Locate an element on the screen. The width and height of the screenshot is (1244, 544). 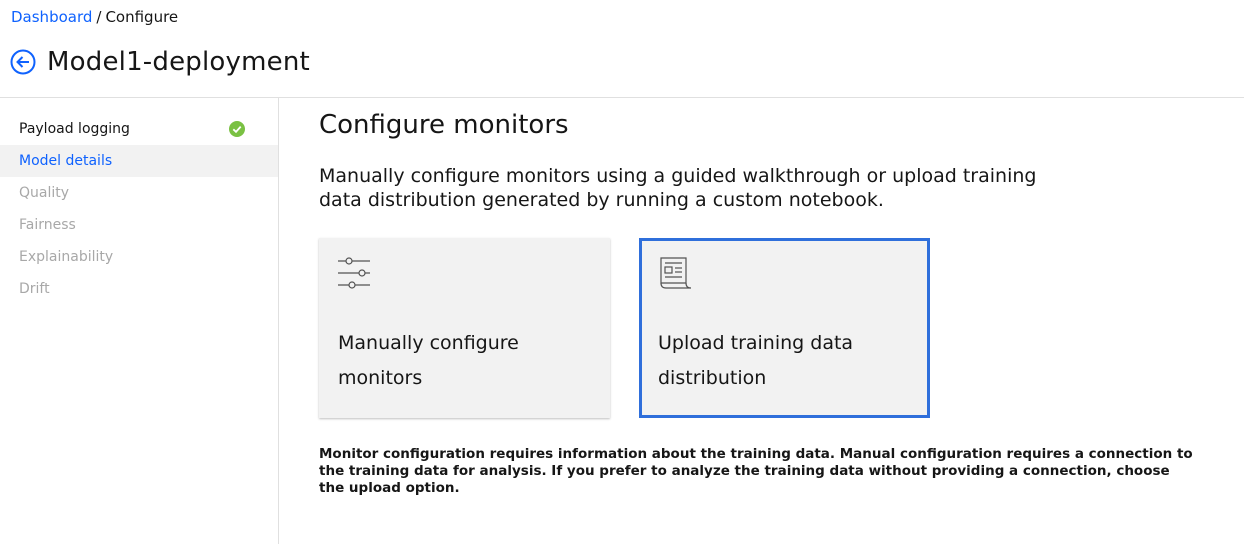
checkmark-filled-icon is located at coordinates (237, 129).